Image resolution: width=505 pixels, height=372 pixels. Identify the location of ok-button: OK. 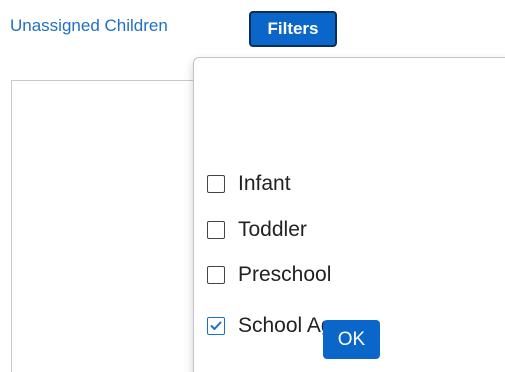
(351, 339).